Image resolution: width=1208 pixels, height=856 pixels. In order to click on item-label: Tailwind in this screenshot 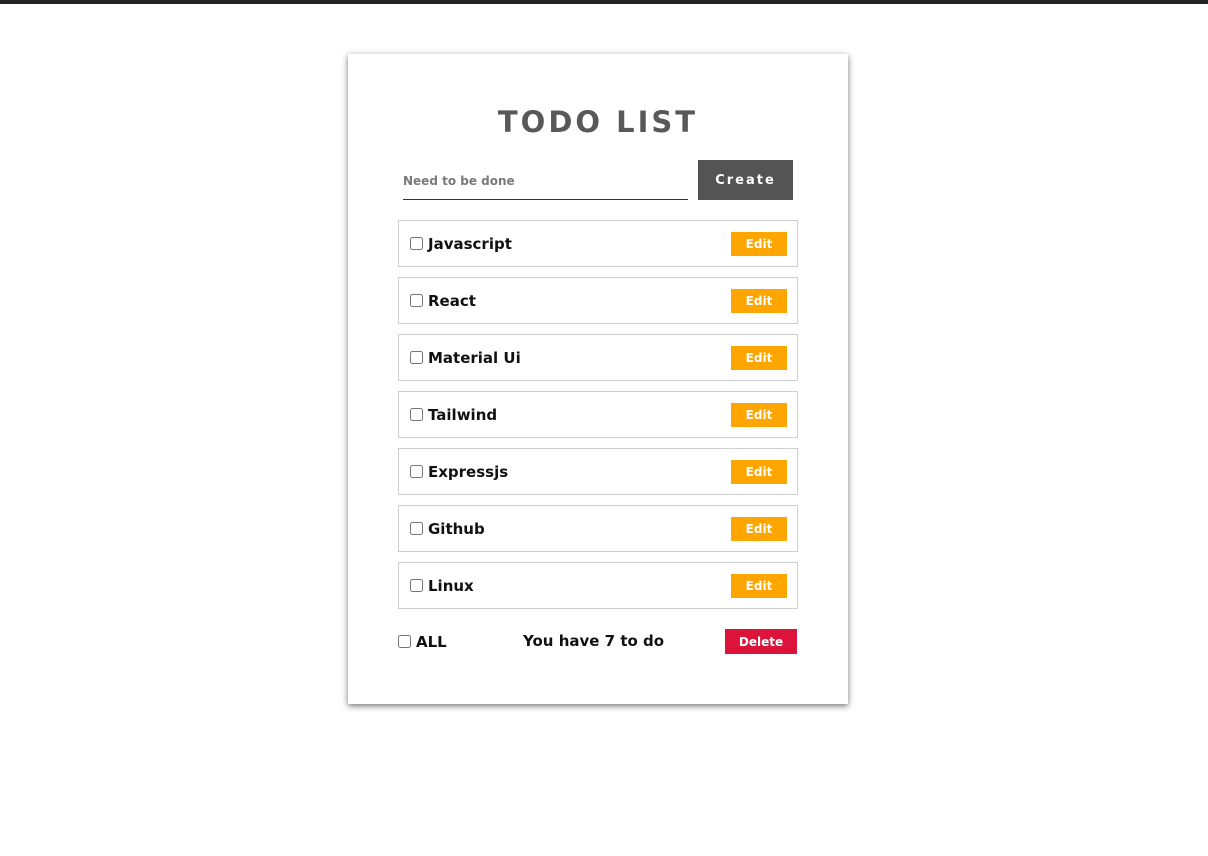, I will do `click(463, 414)`.